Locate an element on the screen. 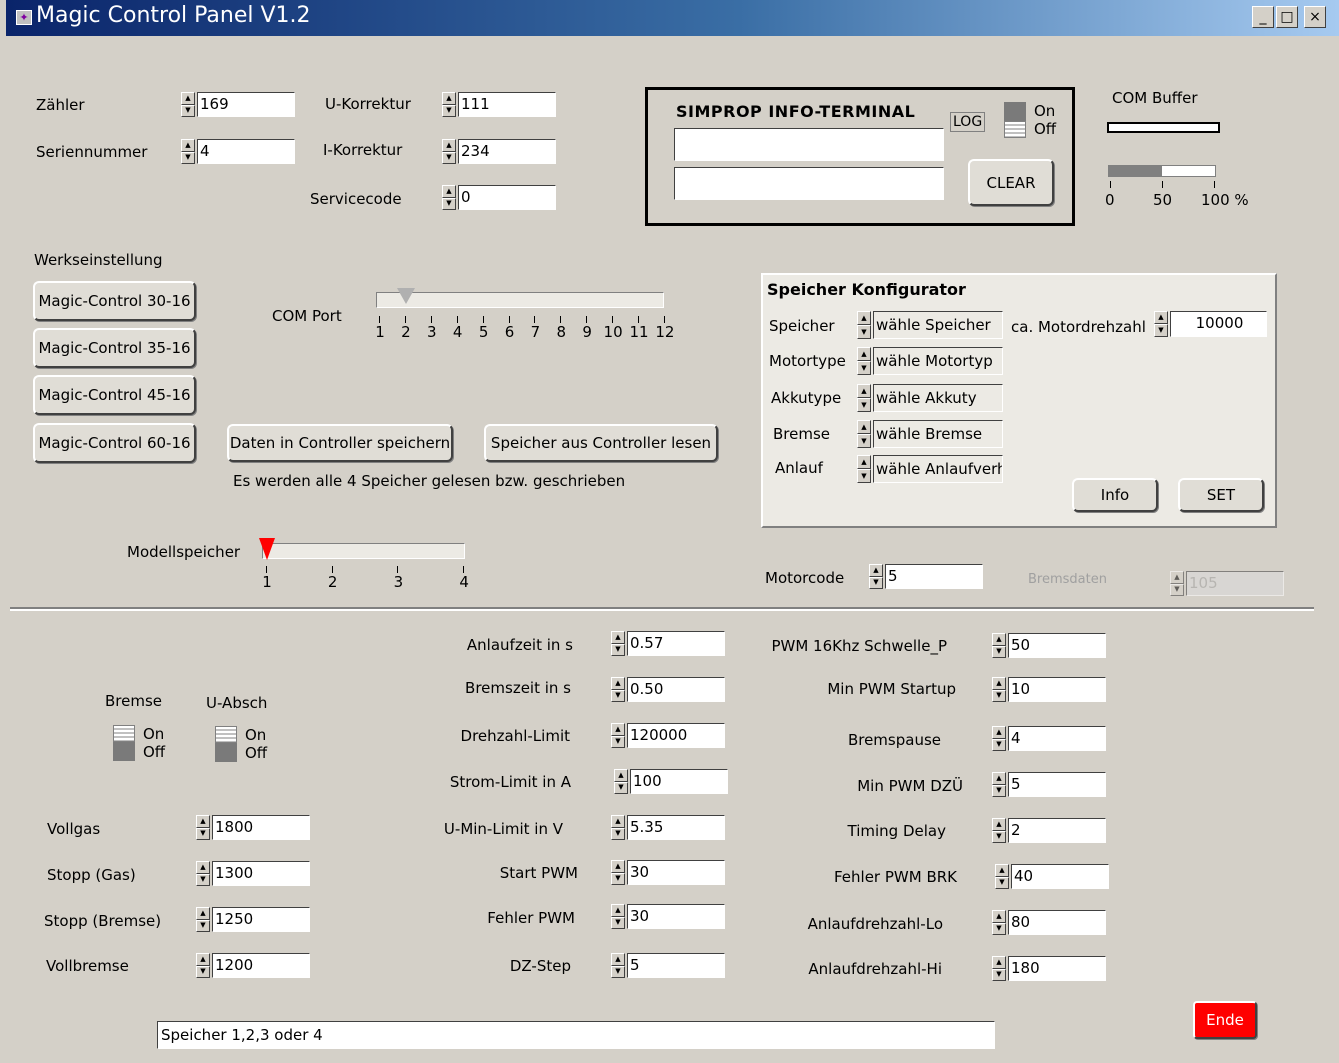 Image resolution: width=1339 pixels, height=1063 pixels. anlauf-value: wähle Anlaufverh is located at coordinates (938, 469).